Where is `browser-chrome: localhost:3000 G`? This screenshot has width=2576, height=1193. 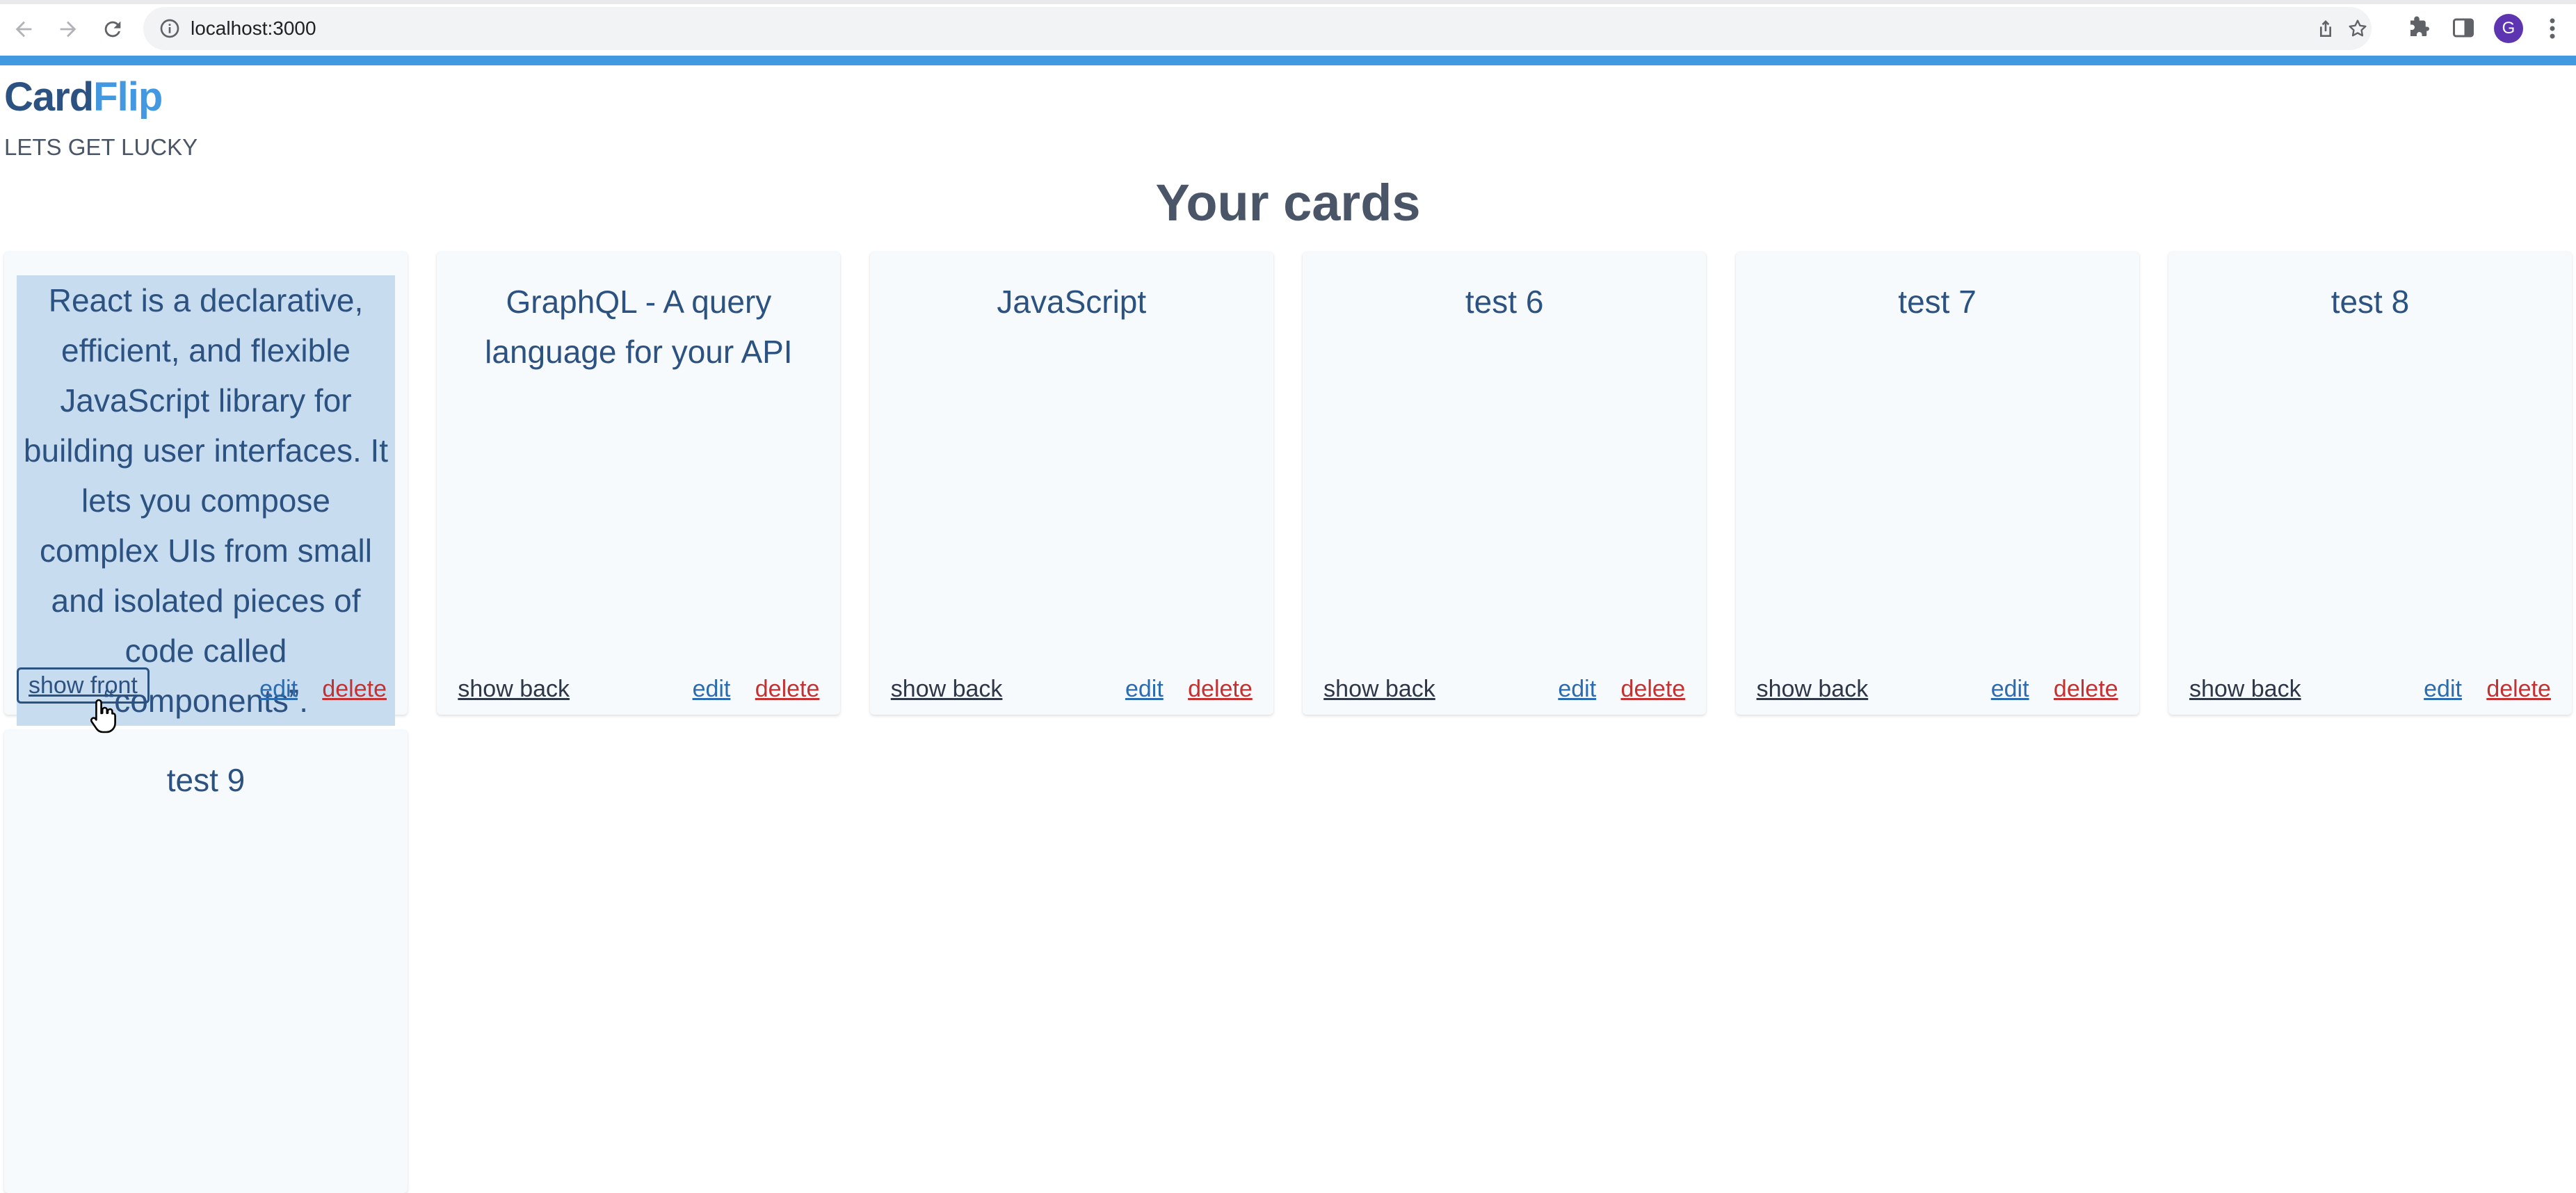 browser-chrome: localhost:3000 G is located at coordinates (1288, 28).